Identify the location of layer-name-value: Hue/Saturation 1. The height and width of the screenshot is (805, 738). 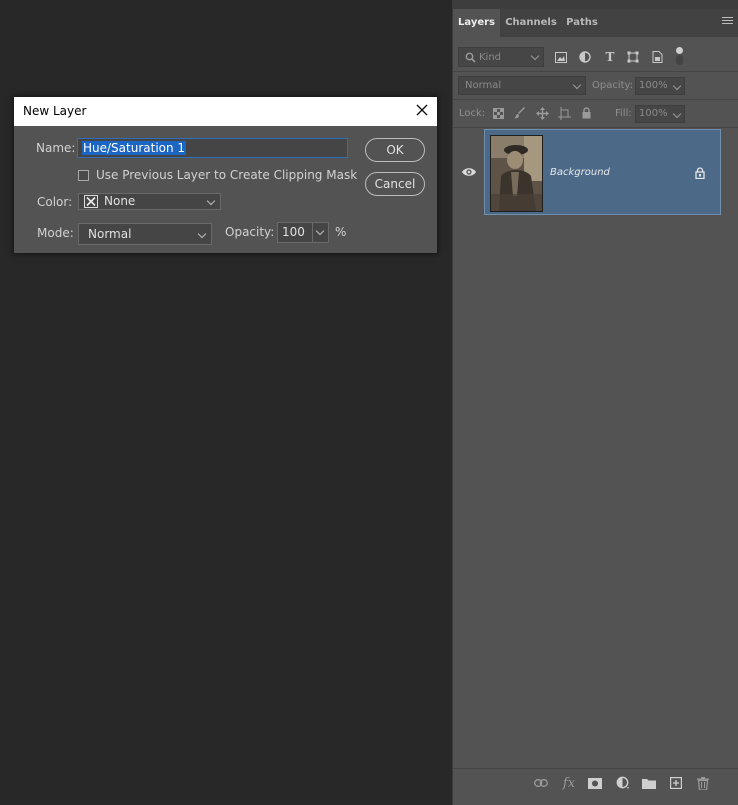
(134, 148).